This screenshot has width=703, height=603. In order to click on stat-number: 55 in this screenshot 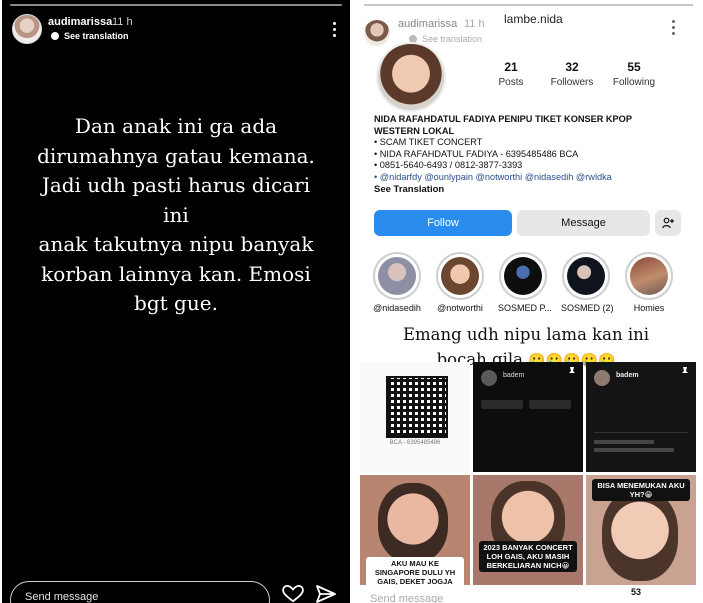, I will do `click(634, 67)`.